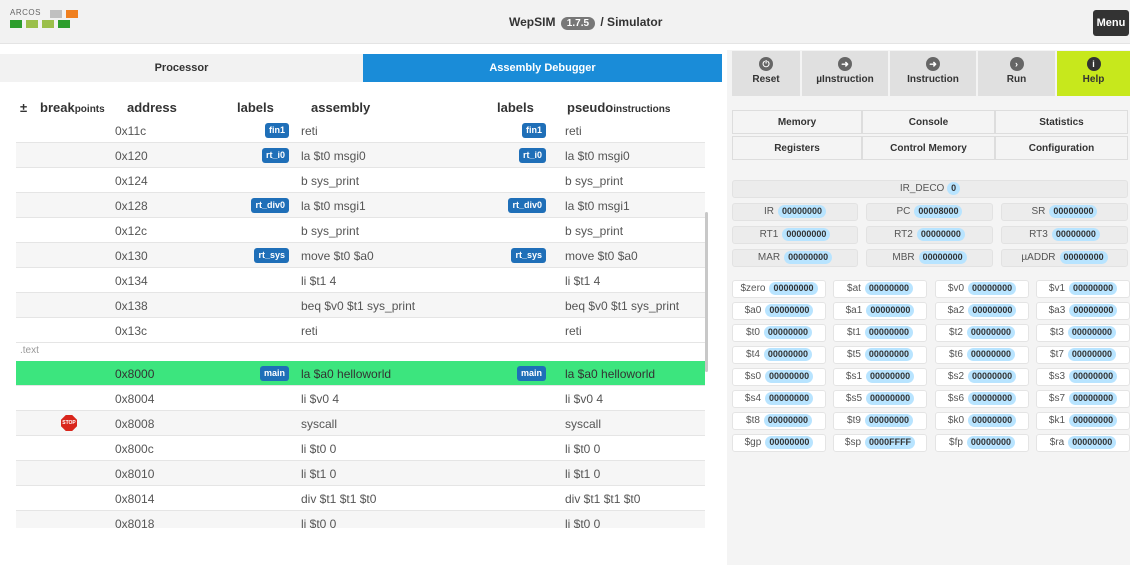 Image resolution: width=1130 pixels, height=565 pixels. Describe the element at coordinates (930, 189) in the screenshot. I see `ir-deco-register: IR_DECO 0` at that location.